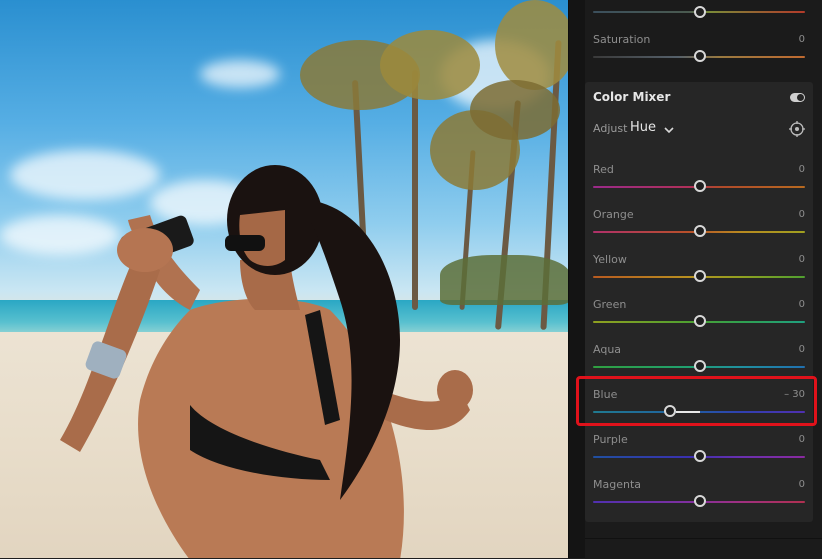 The image size is (822, 559). What do you see at coordinates (610, 259) in the screenshot?
I see `slider-label-yellow: Yellow` at bounding box center [610, 259].